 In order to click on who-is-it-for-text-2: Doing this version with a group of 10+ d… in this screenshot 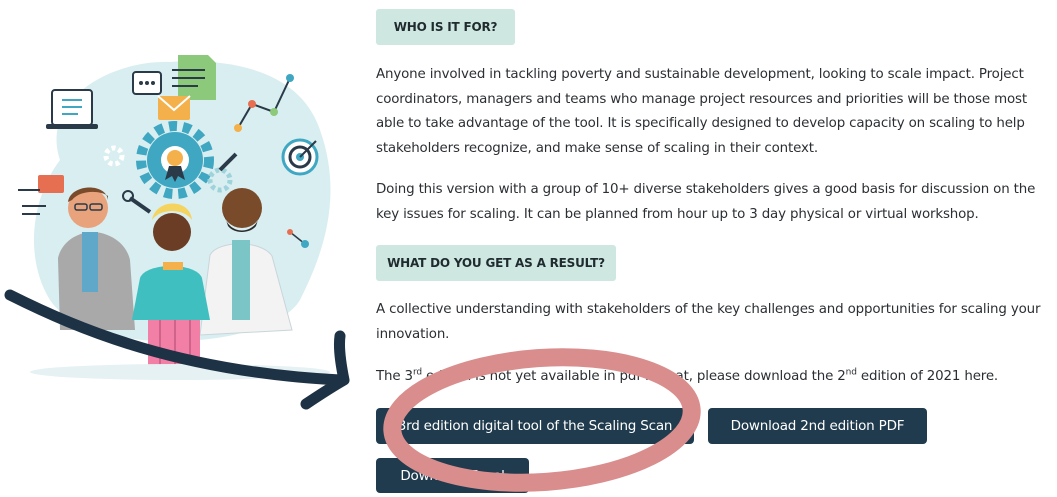, I will do `click(706, 202)`.